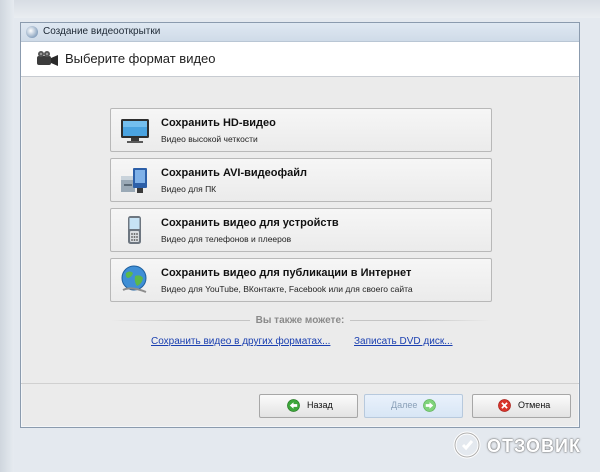 The image size is (600, 472). What do you see at coordinates (320, 405) in the screenshot?
I see `back-button-label: Назад` at bounding box center [320, 405].